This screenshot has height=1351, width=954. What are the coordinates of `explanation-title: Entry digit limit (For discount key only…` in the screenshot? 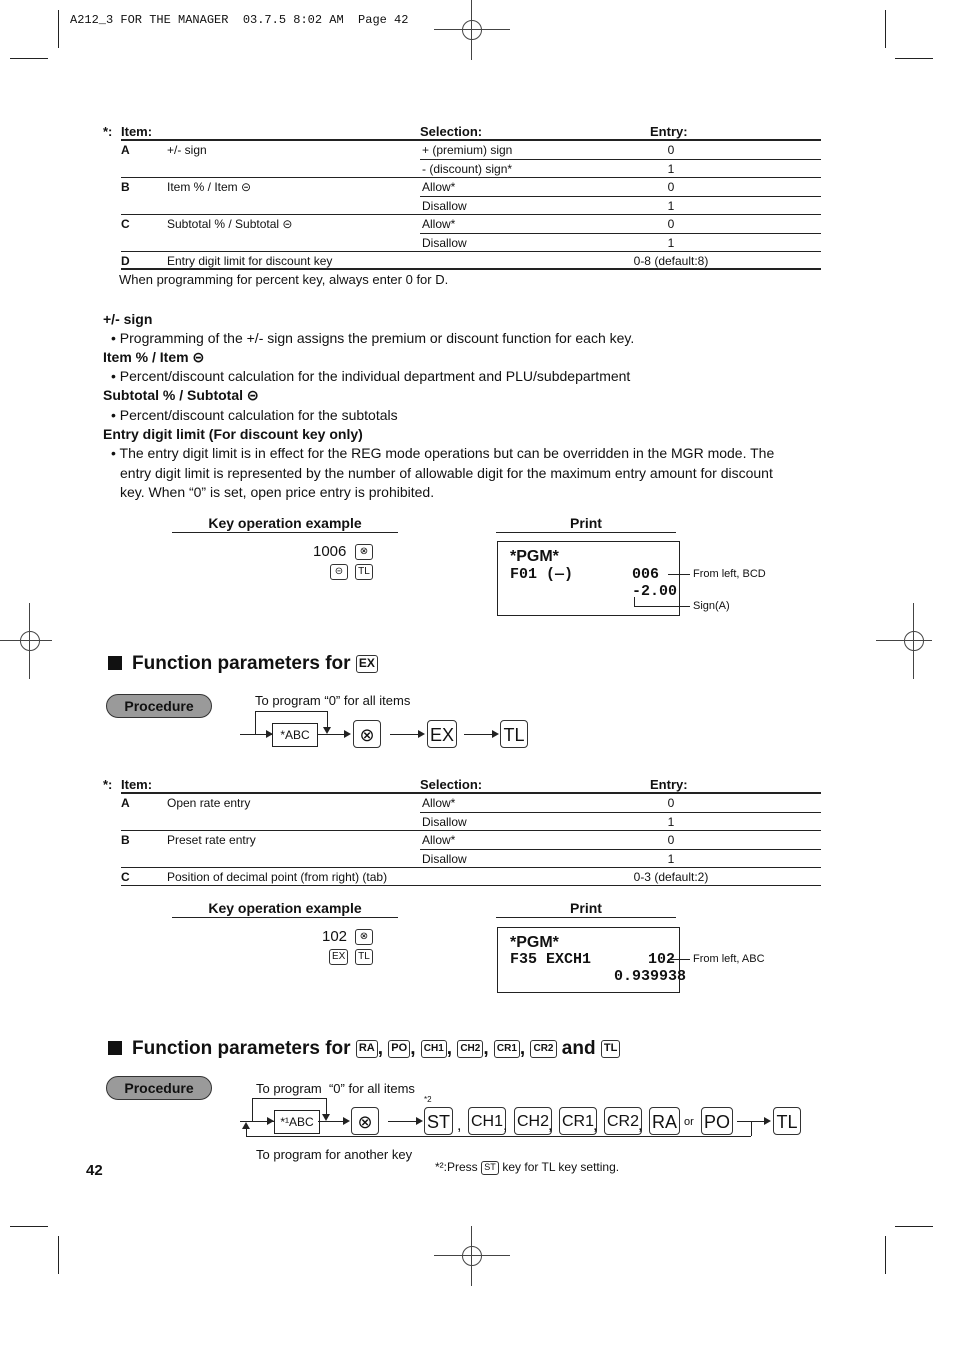 It's located at (233, 434).